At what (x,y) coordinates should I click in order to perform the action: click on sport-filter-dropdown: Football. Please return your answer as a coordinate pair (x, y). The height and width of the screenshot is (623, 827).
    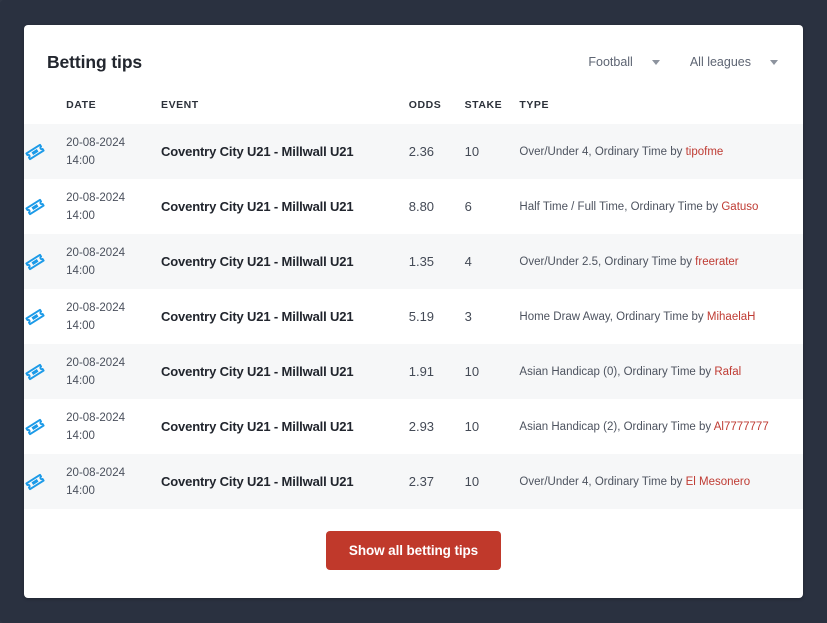
    Looking at the image, I should click on (624, 62).